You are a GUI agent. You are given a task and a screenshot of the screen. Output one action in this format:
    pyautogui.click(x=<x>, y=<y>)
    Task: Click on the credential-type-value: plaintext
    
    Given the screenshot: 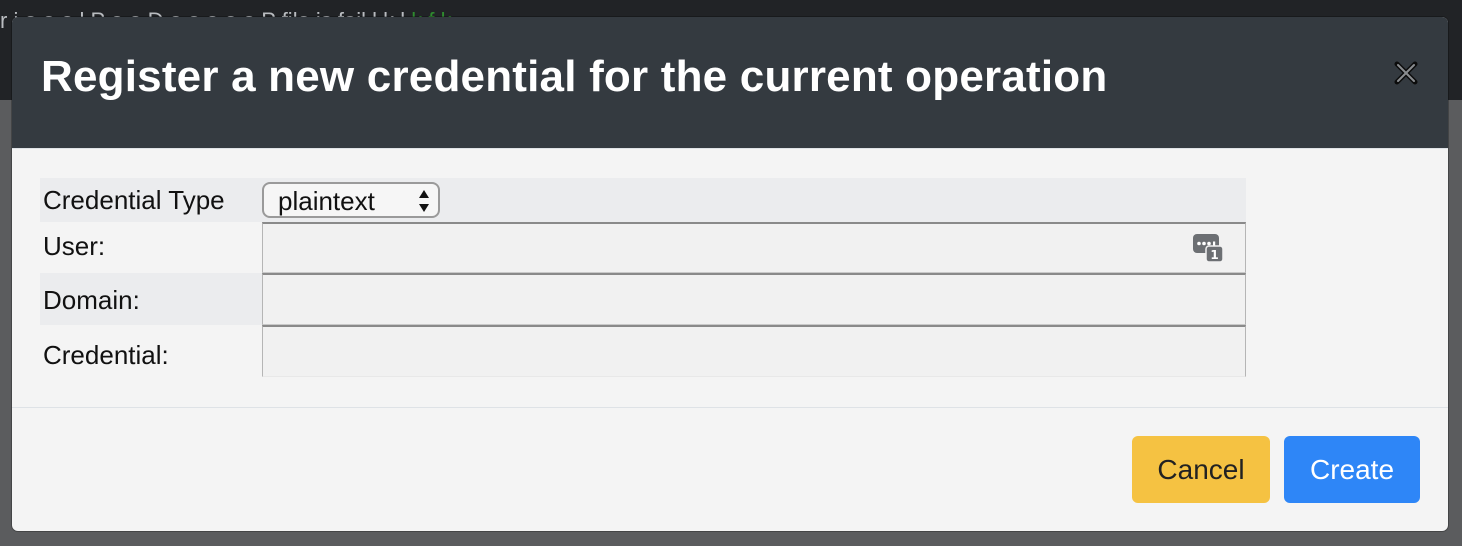 What is the action you would take?
    pyautogui.click(x=326, y=201)
    